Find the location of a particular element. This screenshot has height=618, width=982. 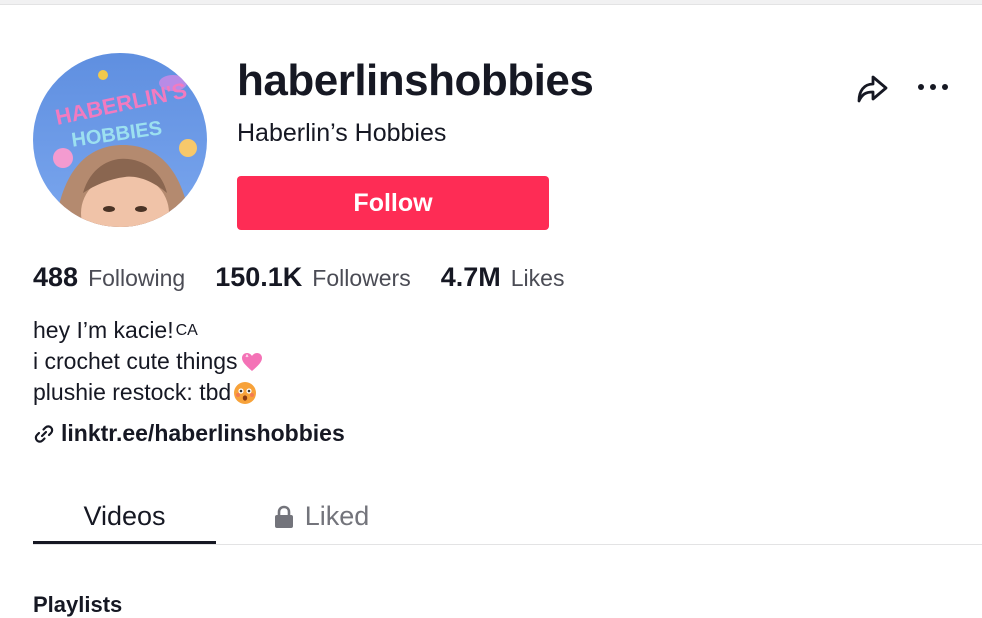

ellipsis-icon is located at coordinates (933, 87).